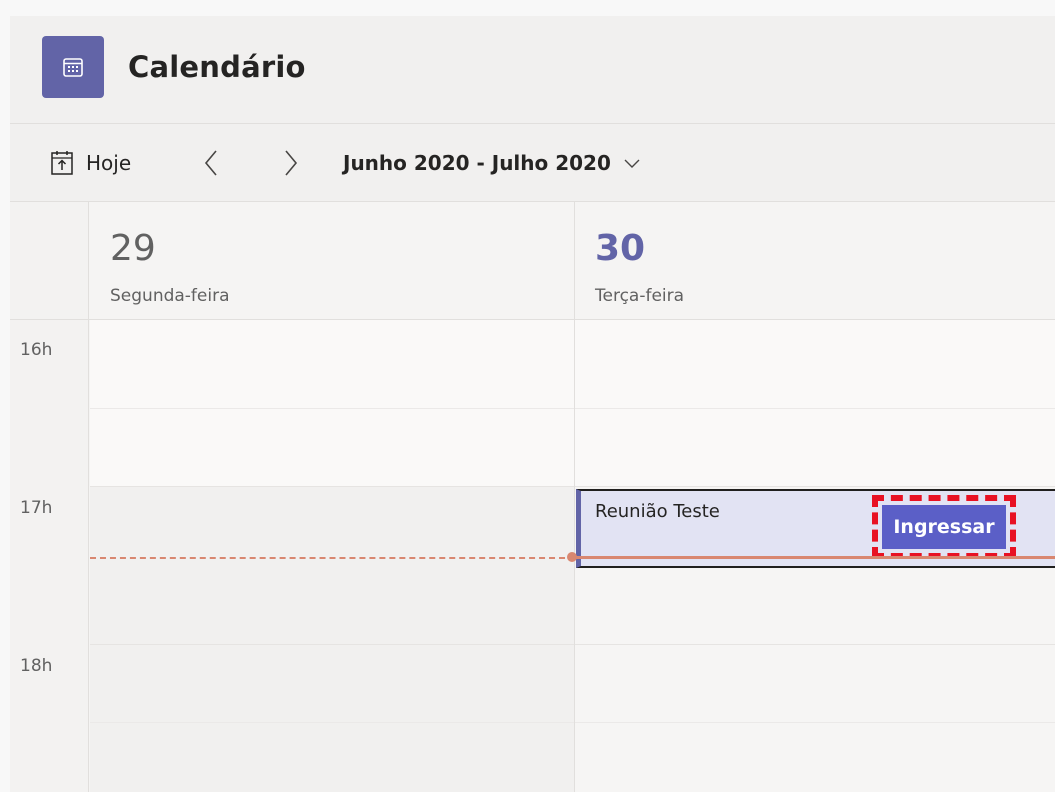 This screenshot has height=792, width=1055. I want to click on date-range-picker: Junho 2020 - Julho 2020, so click(492, 163).